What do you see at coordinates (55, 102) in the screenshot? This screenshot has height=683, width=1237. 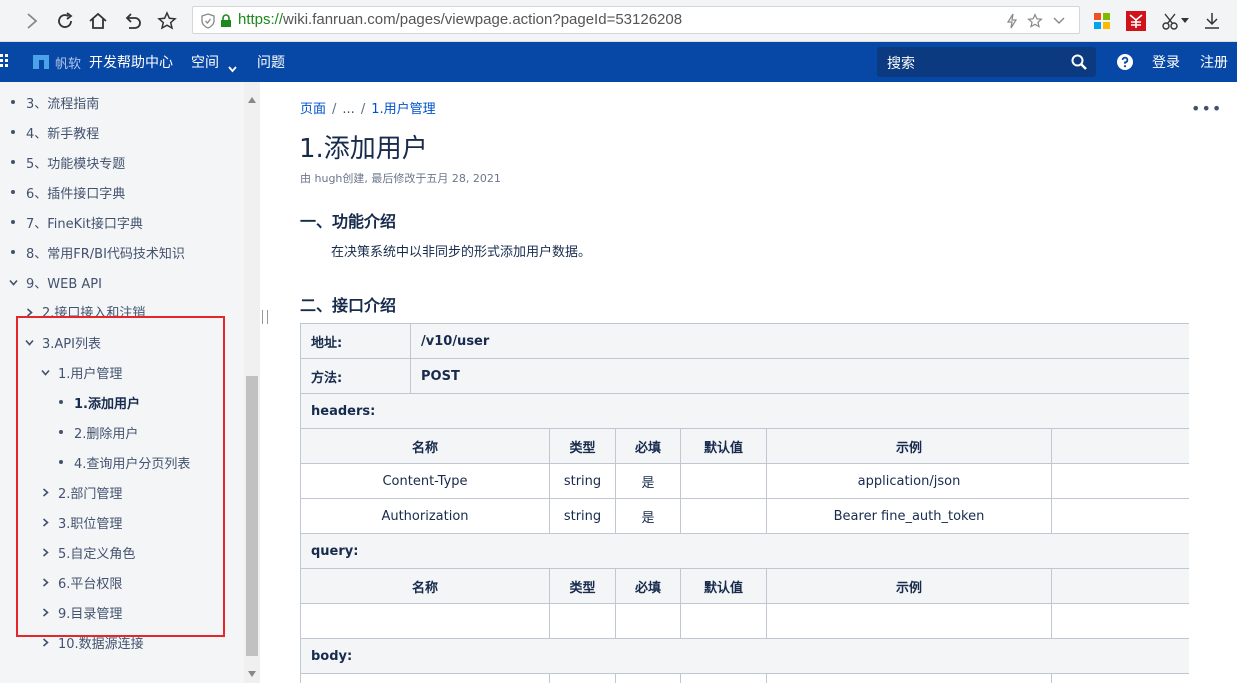 I see `tree-item: 3、流程指南` at bounding box center [55, 102].